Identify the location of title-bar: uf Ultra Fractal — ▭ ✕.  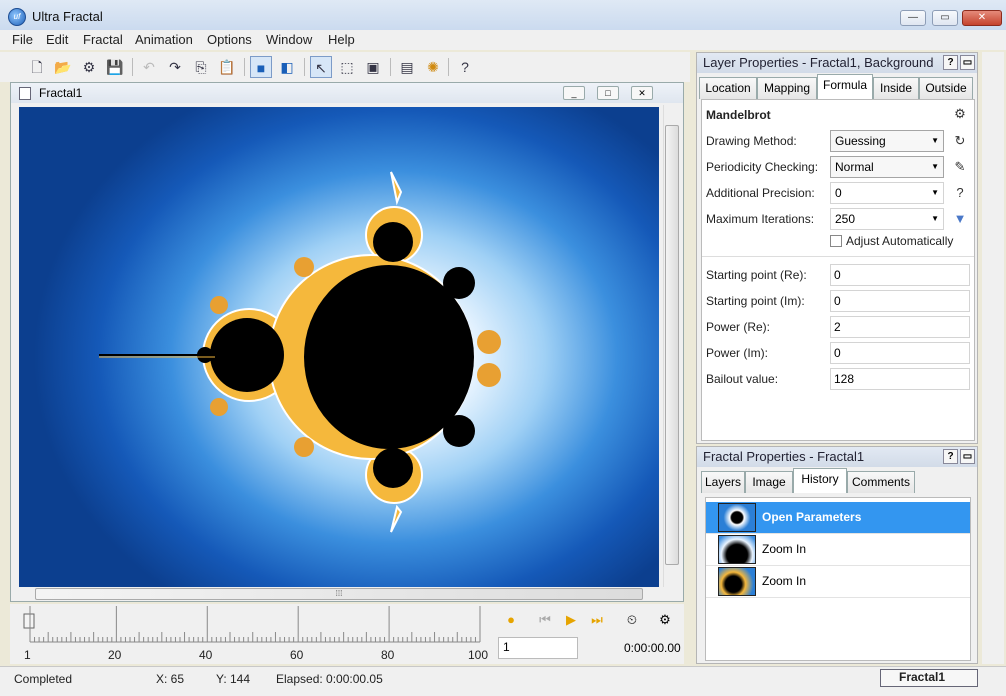
(503, 17).